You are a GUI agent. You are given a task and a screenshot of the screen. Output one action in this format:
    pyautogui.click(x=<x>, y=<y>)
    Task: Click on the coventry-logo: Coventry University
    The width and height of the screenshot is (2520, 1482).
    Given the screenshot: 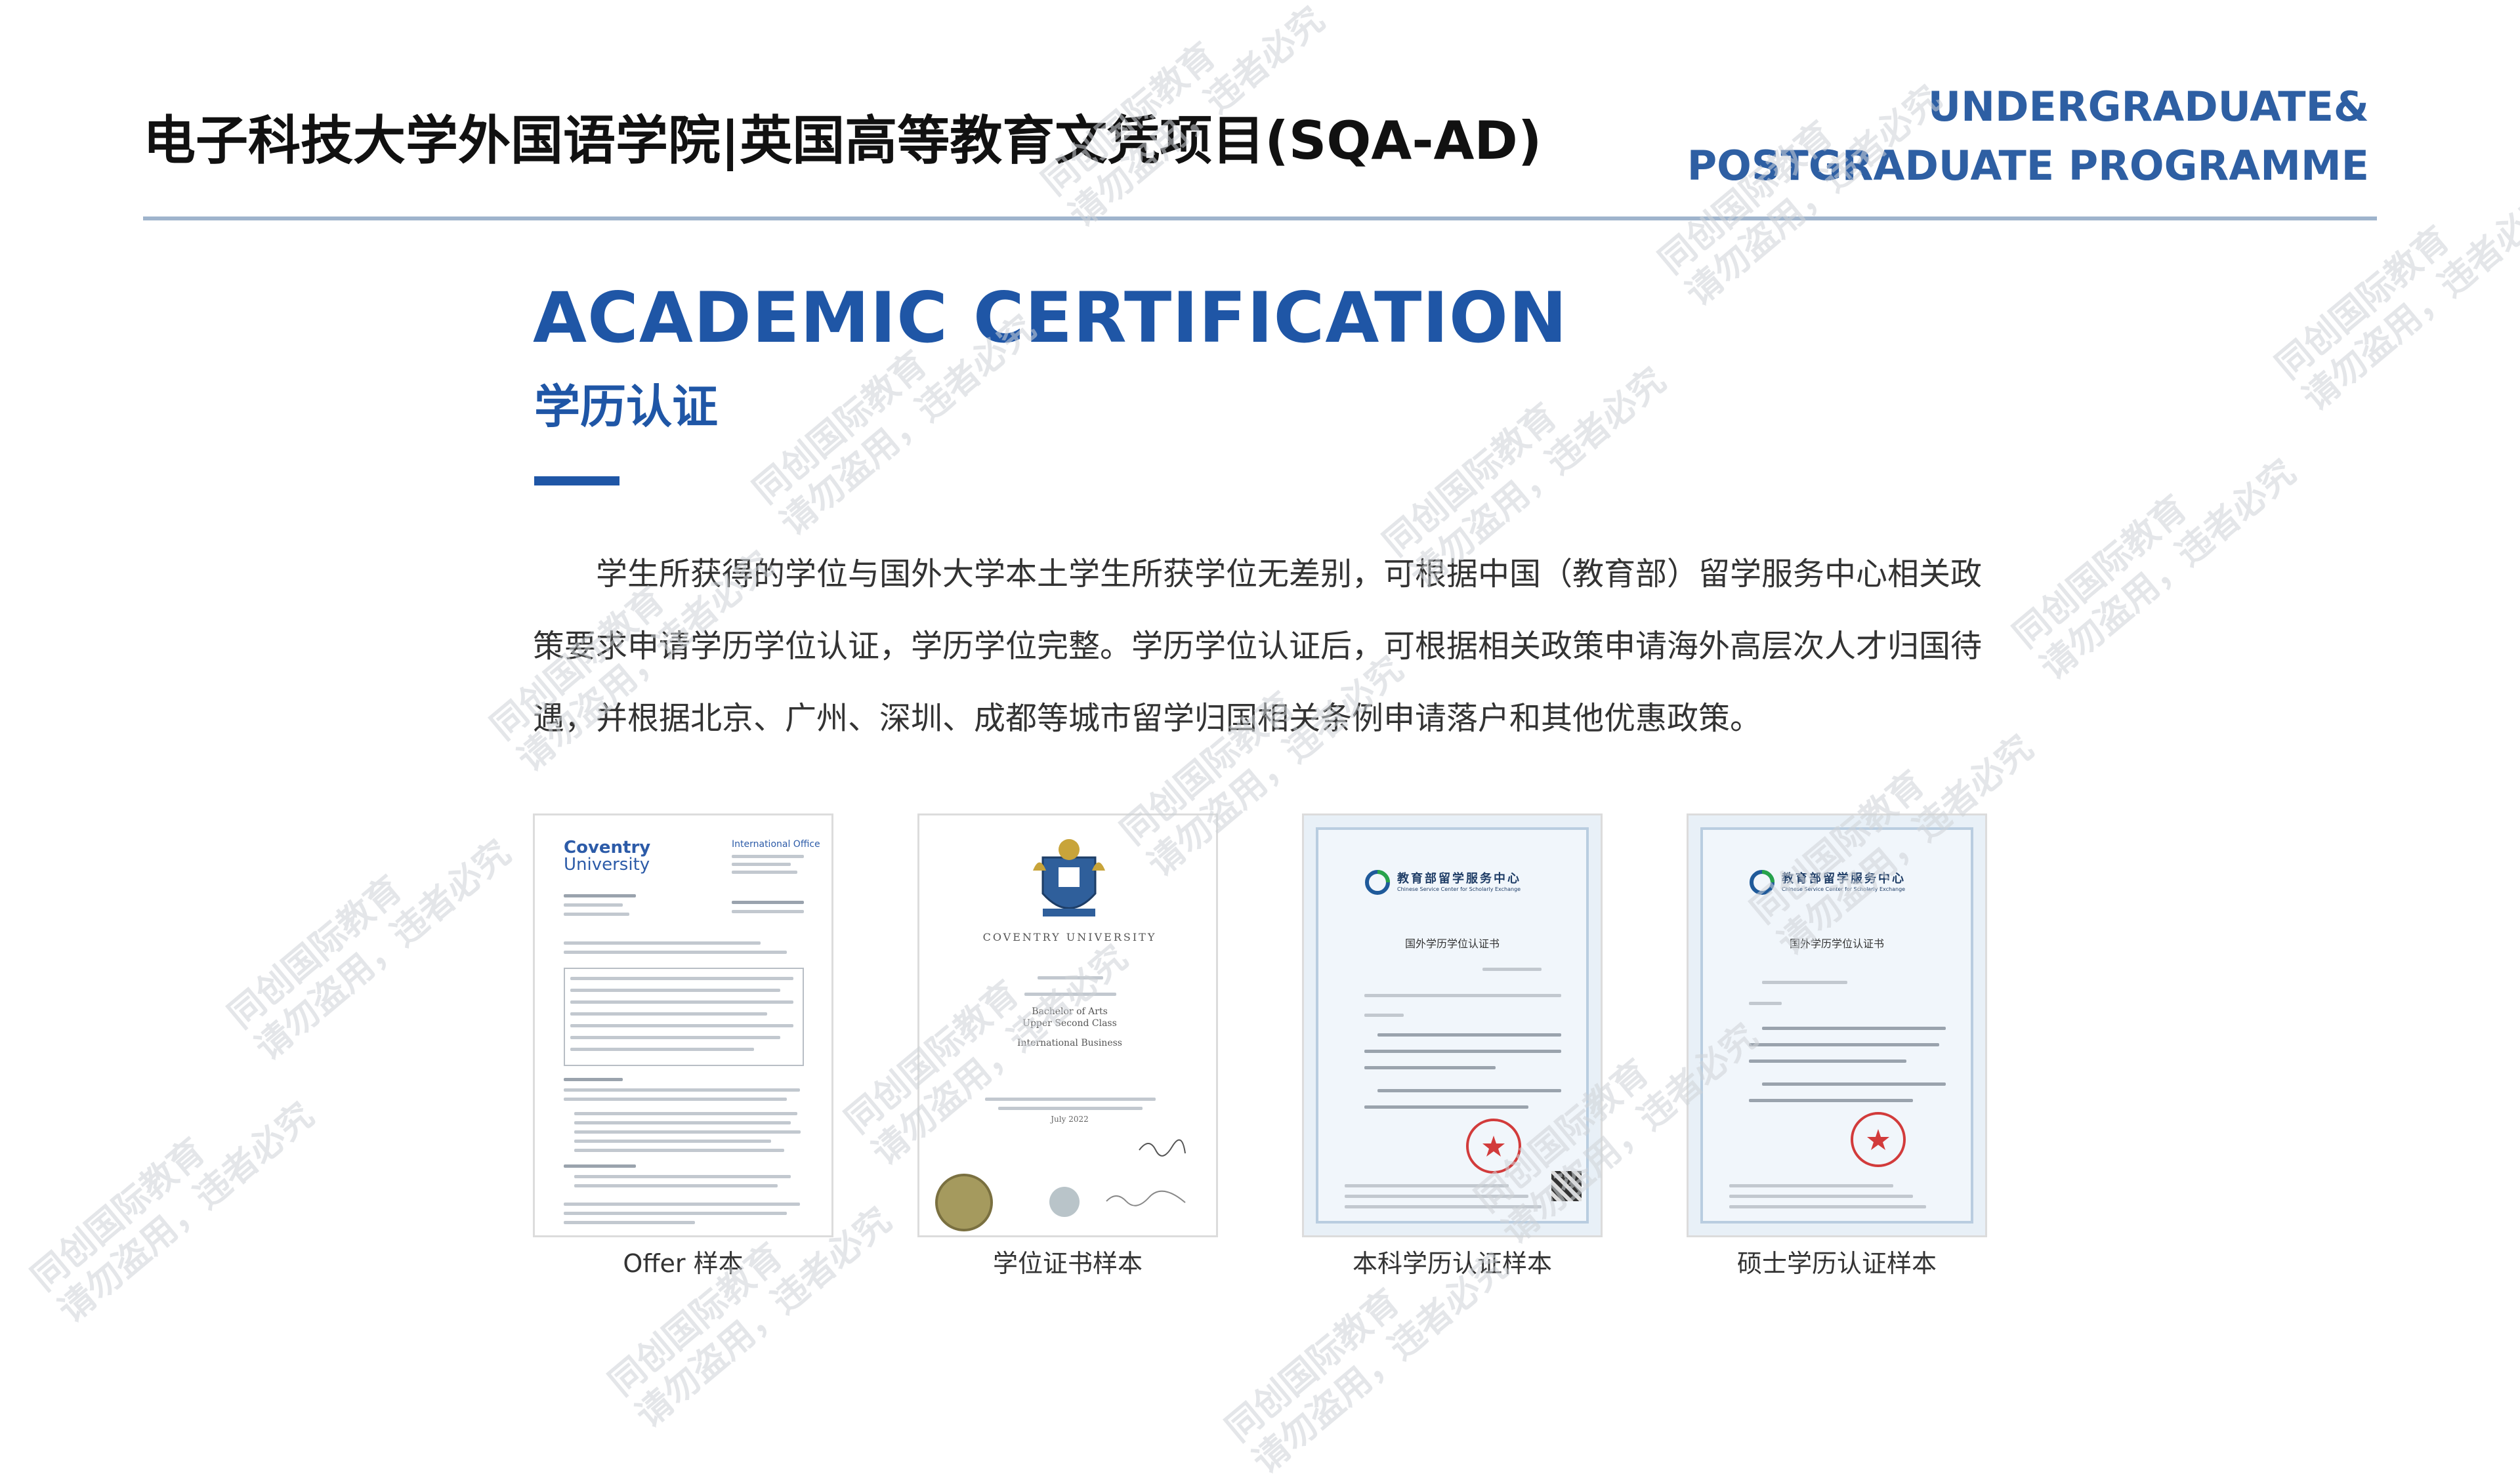 What is the action you would take?
    pyautogui.click(x=607, y=856)
    